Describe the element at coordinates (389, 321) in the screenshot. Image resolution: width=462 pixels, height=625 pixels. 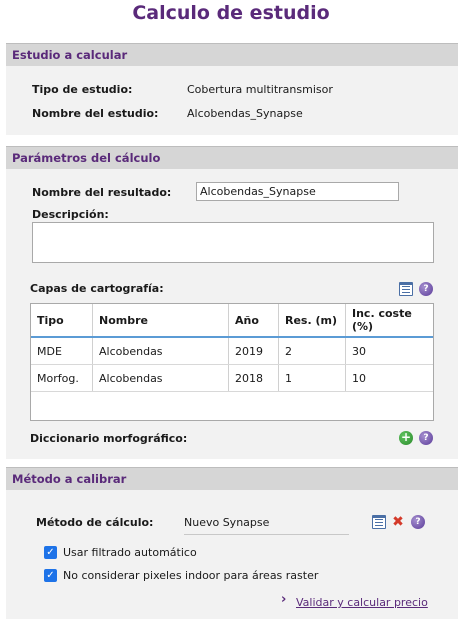
I see `column-header-inc-coste: Inc. coste (%)` at that location.